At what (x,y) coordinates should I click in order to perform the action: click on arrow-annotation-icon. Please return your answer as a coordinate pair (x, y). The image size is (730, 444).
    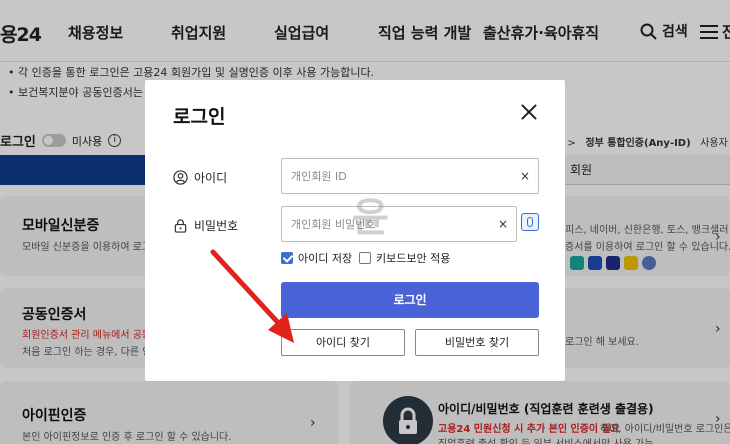
    Looking at the image, I should click on (252, 296).